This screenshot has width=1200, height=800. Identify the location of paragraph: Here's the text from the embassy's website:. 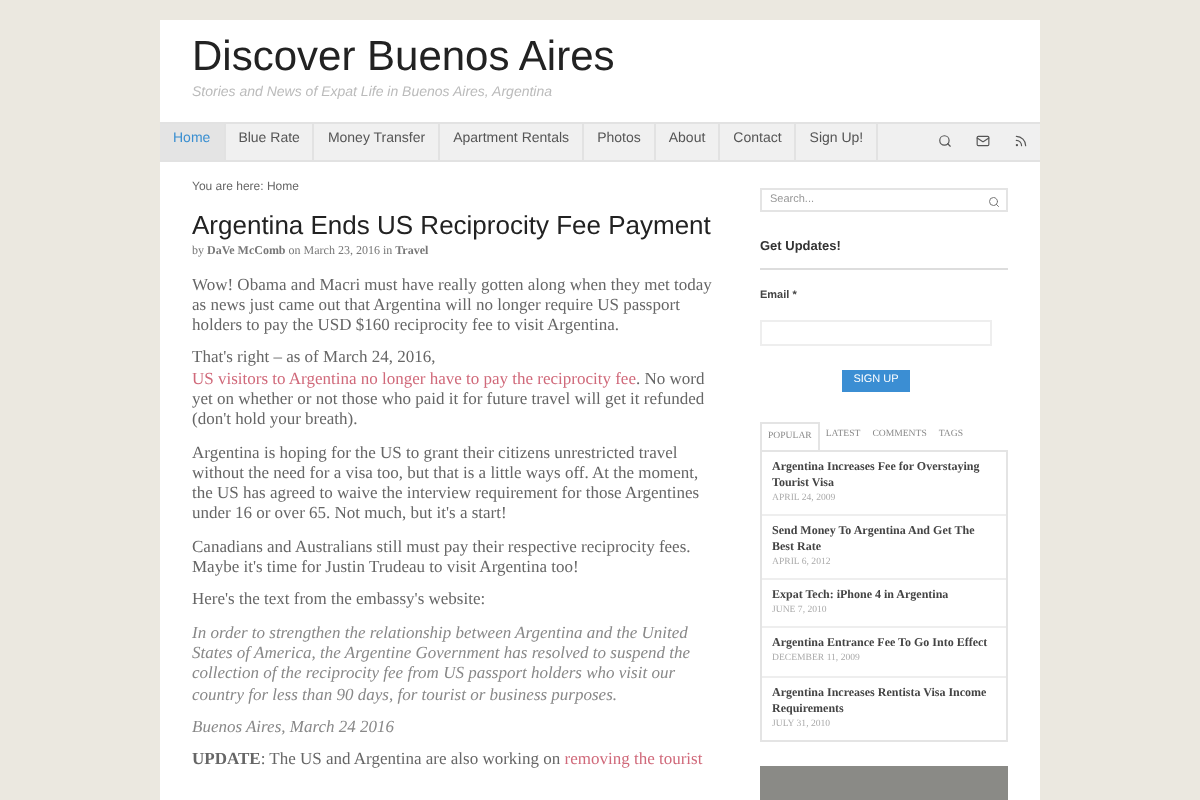
(340, 599).